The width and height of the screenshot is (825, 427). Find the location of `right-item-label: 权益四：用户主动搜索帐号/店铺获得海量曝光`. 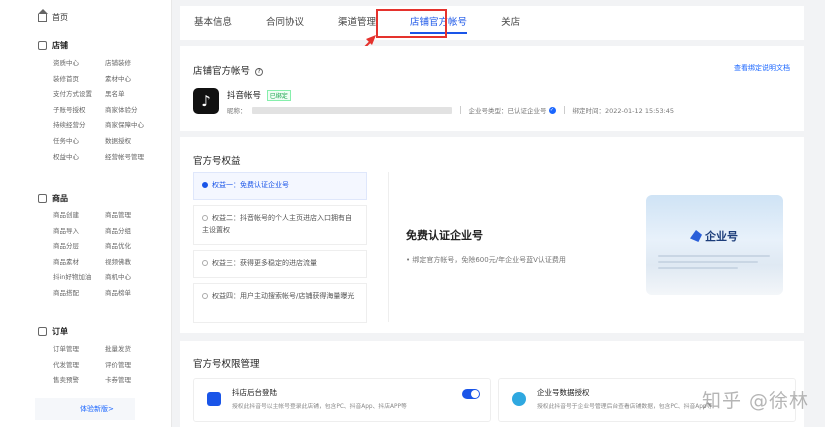

right-item-label: 权益四：用户主动搜索帐号/店铺获得海量曝光 is located at coordinates (283, 296).